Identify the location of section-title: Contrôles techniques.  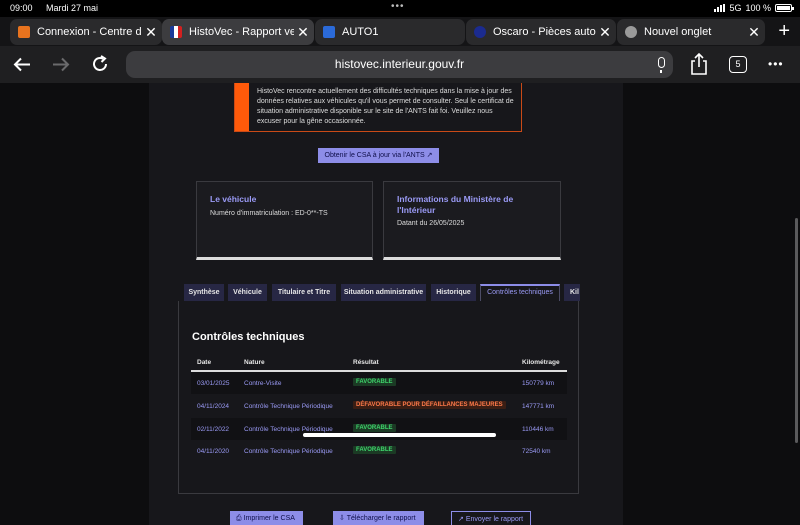
(248, 337).